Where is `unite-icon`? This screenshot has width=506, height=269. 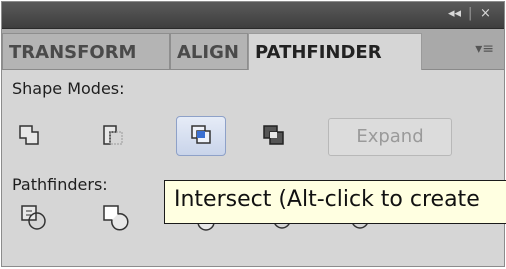 unite-icon is located at coordinates (29, 135).